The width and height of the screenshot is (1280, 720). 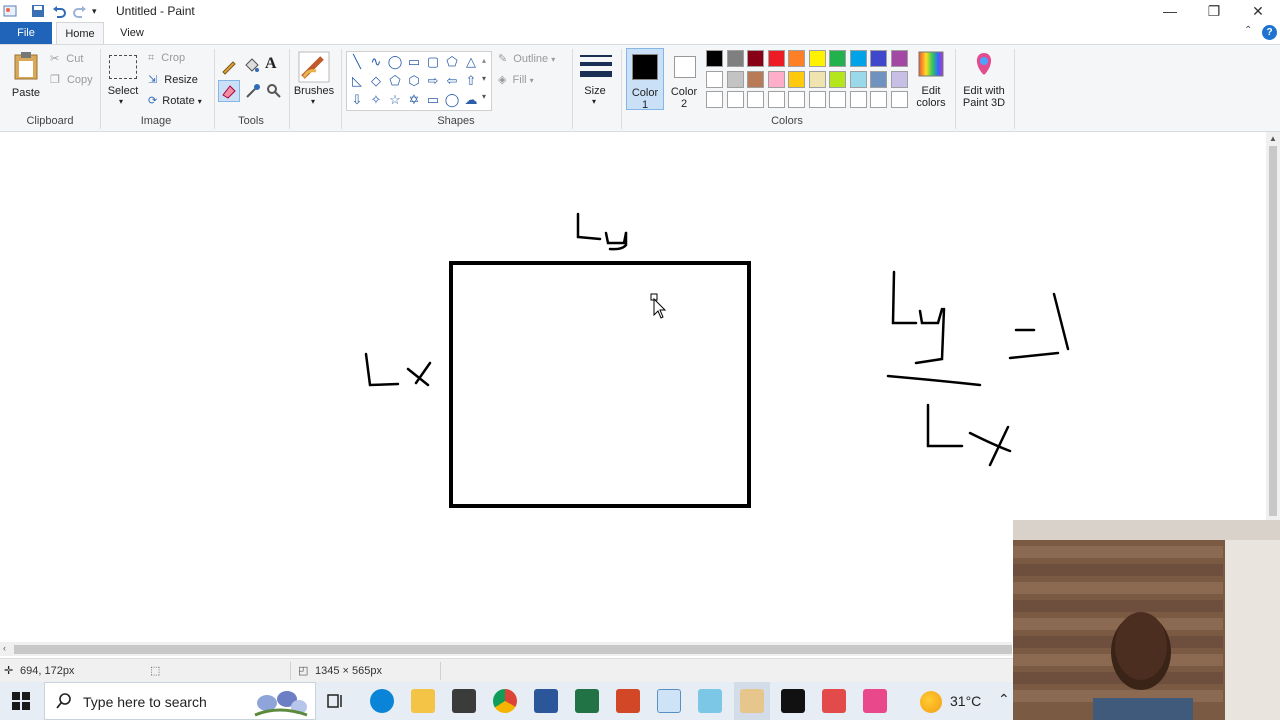 What do you see at coordinates (685, 79) in the screenshot?
I see `color2-button: Color 2` at bounding box center [685, 79].